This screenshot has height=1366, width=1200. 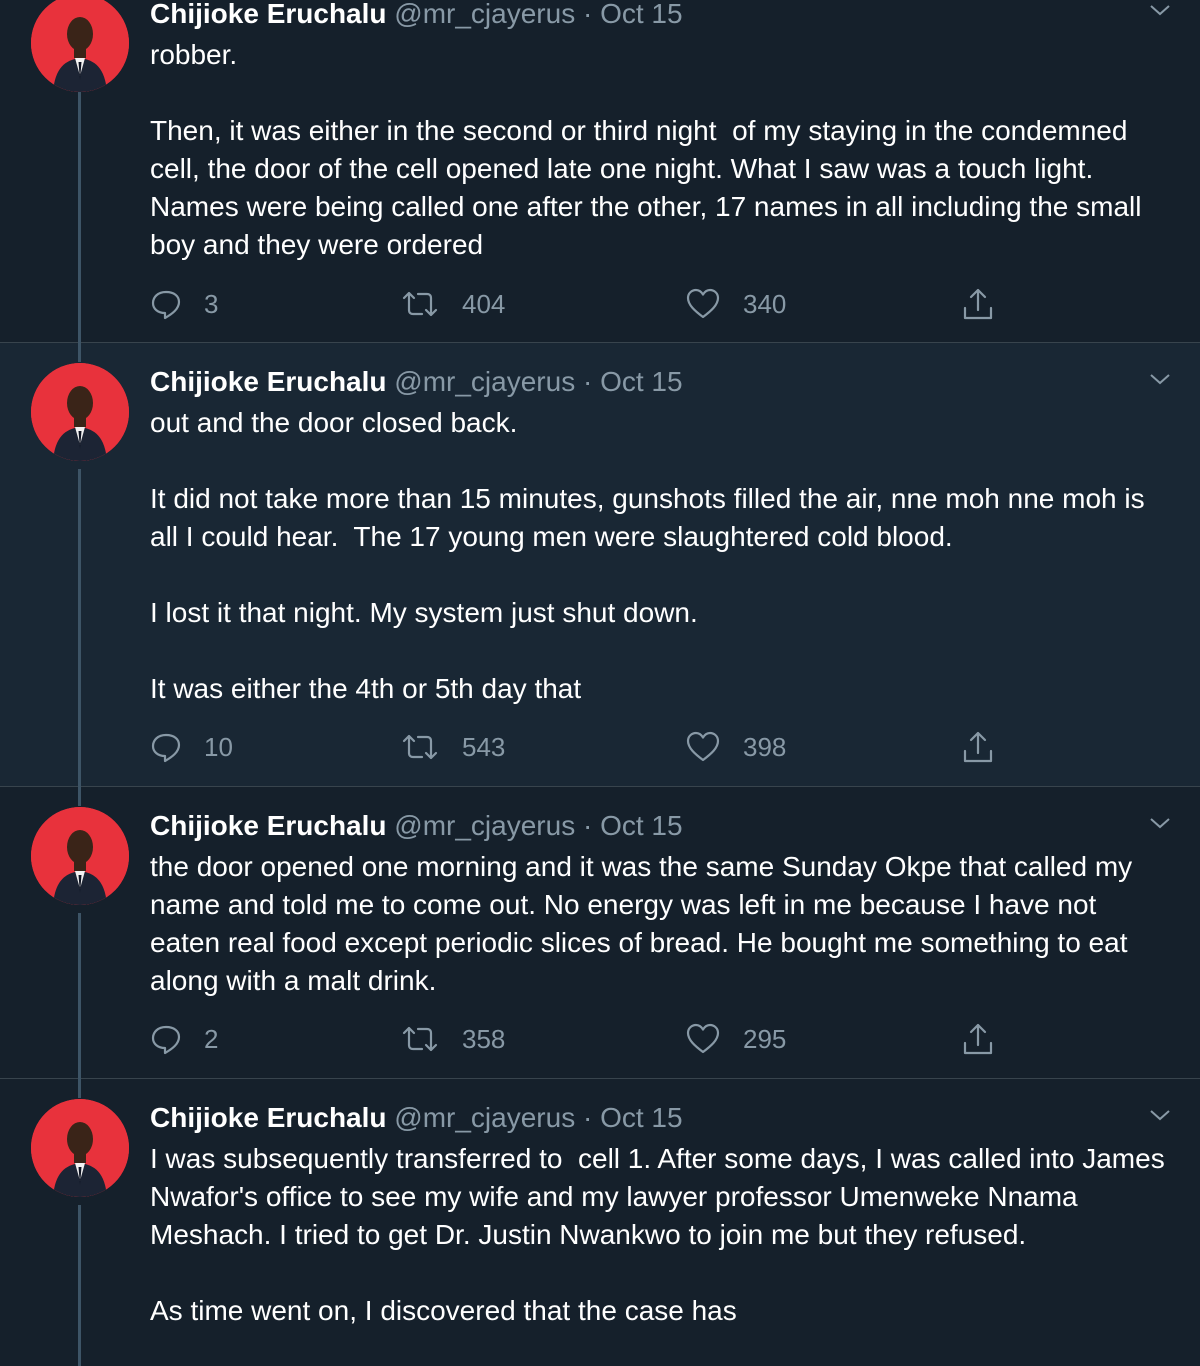 What do you see at coordinates (184, 304) in the screenshot?
I see `reply-button: 3` at bounding box center [184, 304].